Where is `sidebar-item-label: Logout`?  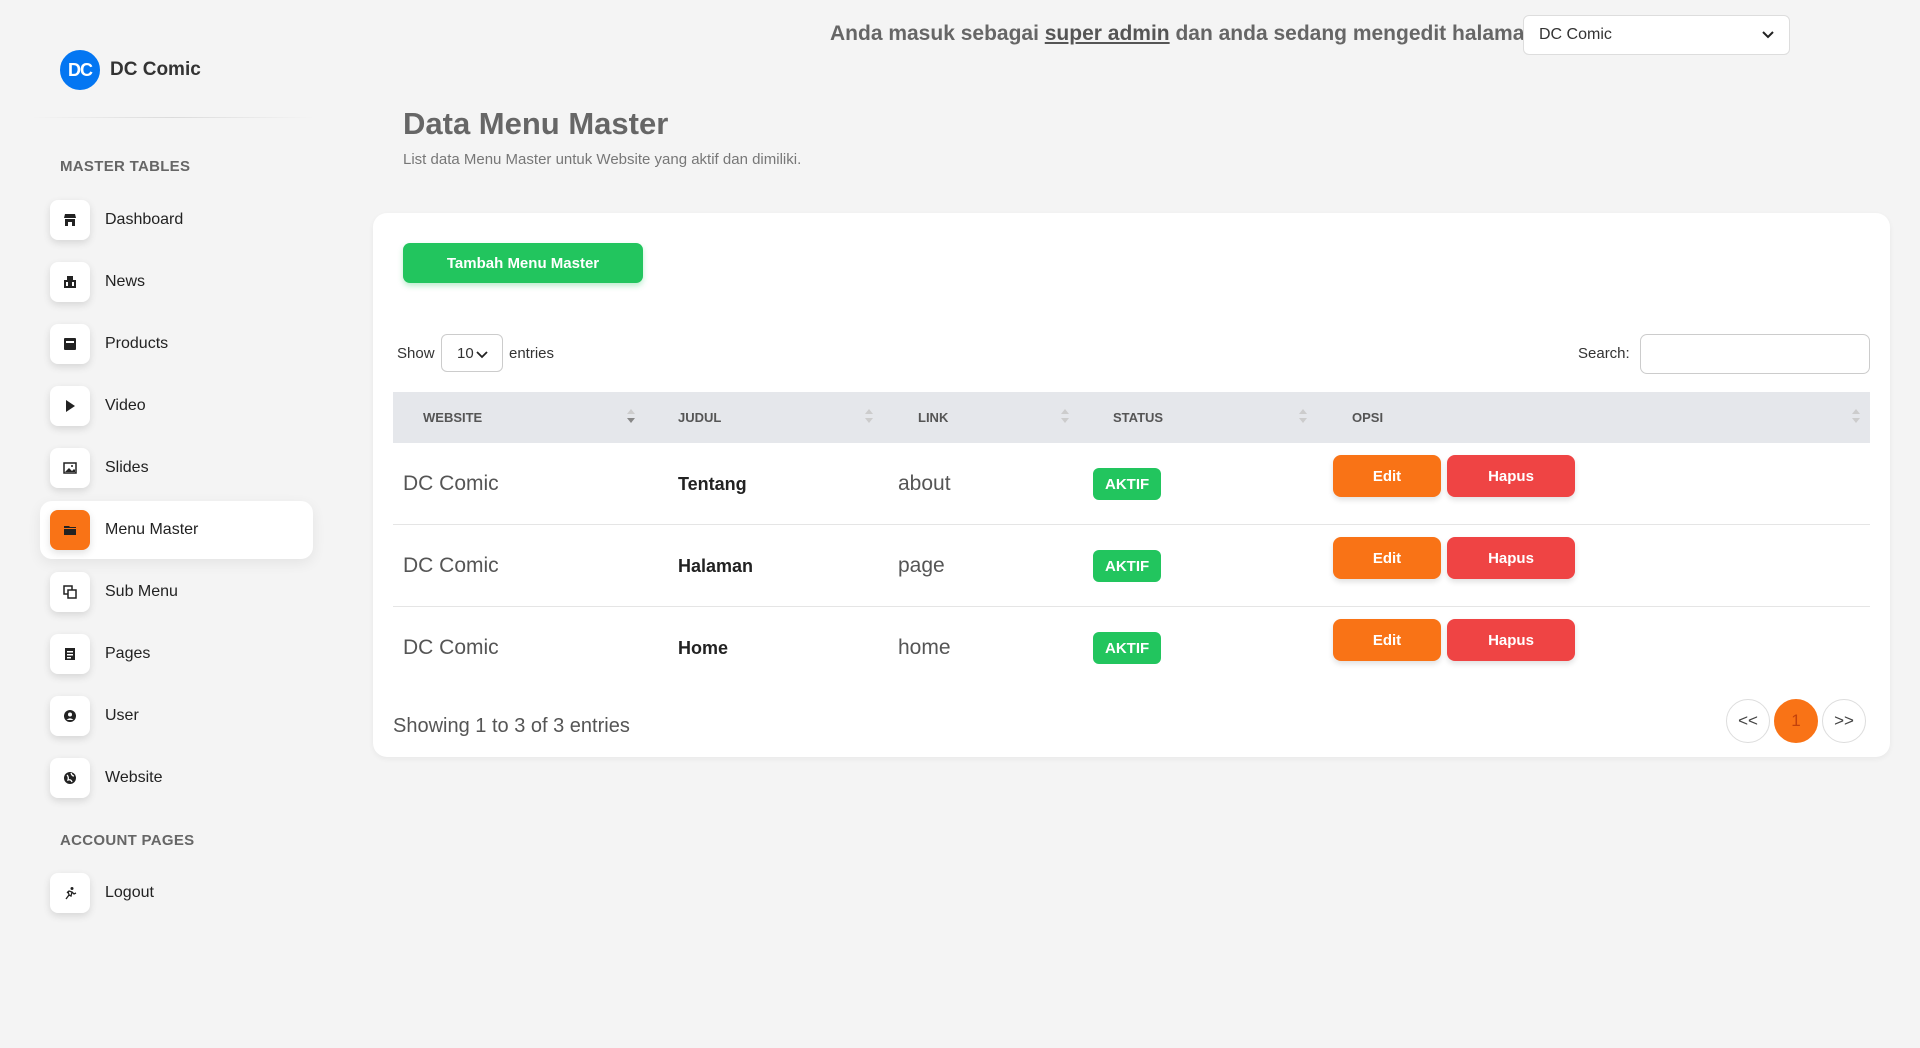
sidebar-item-label: Logout is located at coordinates (129, 892).